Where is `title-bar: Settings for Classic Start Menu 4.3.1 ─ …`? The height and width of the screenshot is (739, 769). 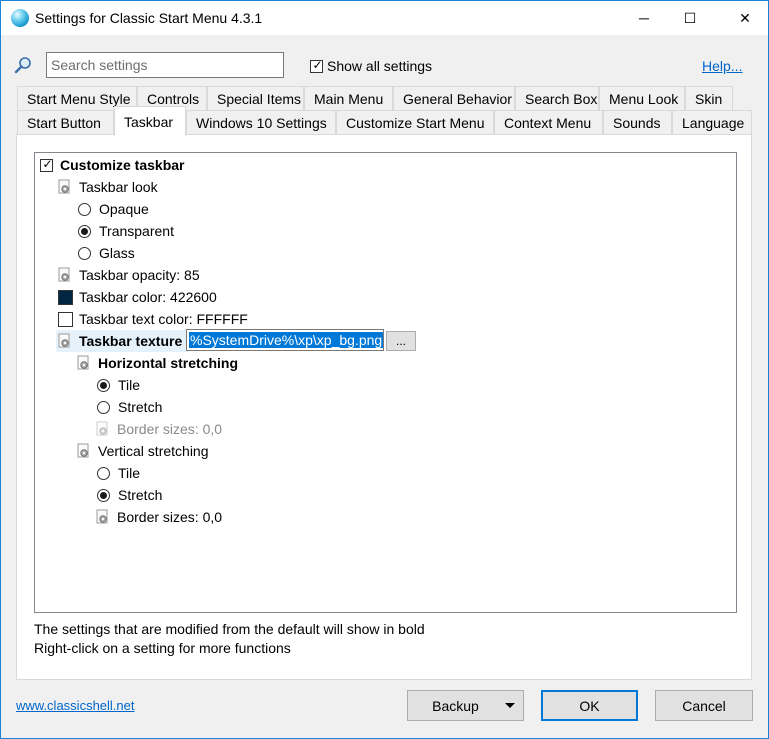
title-bar: Settings for Classic Start Menu 4.3.1 ─ … is located at coordinates (384, 18).